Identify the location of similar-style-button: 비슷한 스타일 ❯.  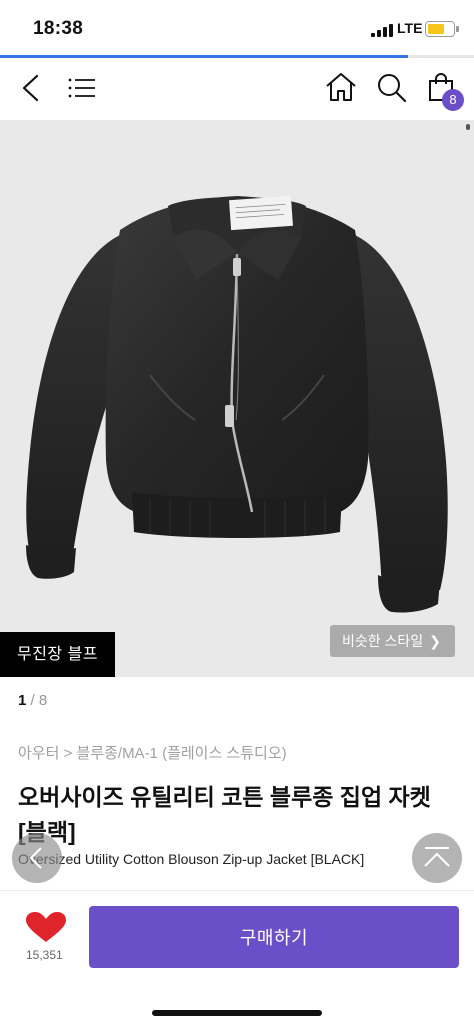
(392, 641).